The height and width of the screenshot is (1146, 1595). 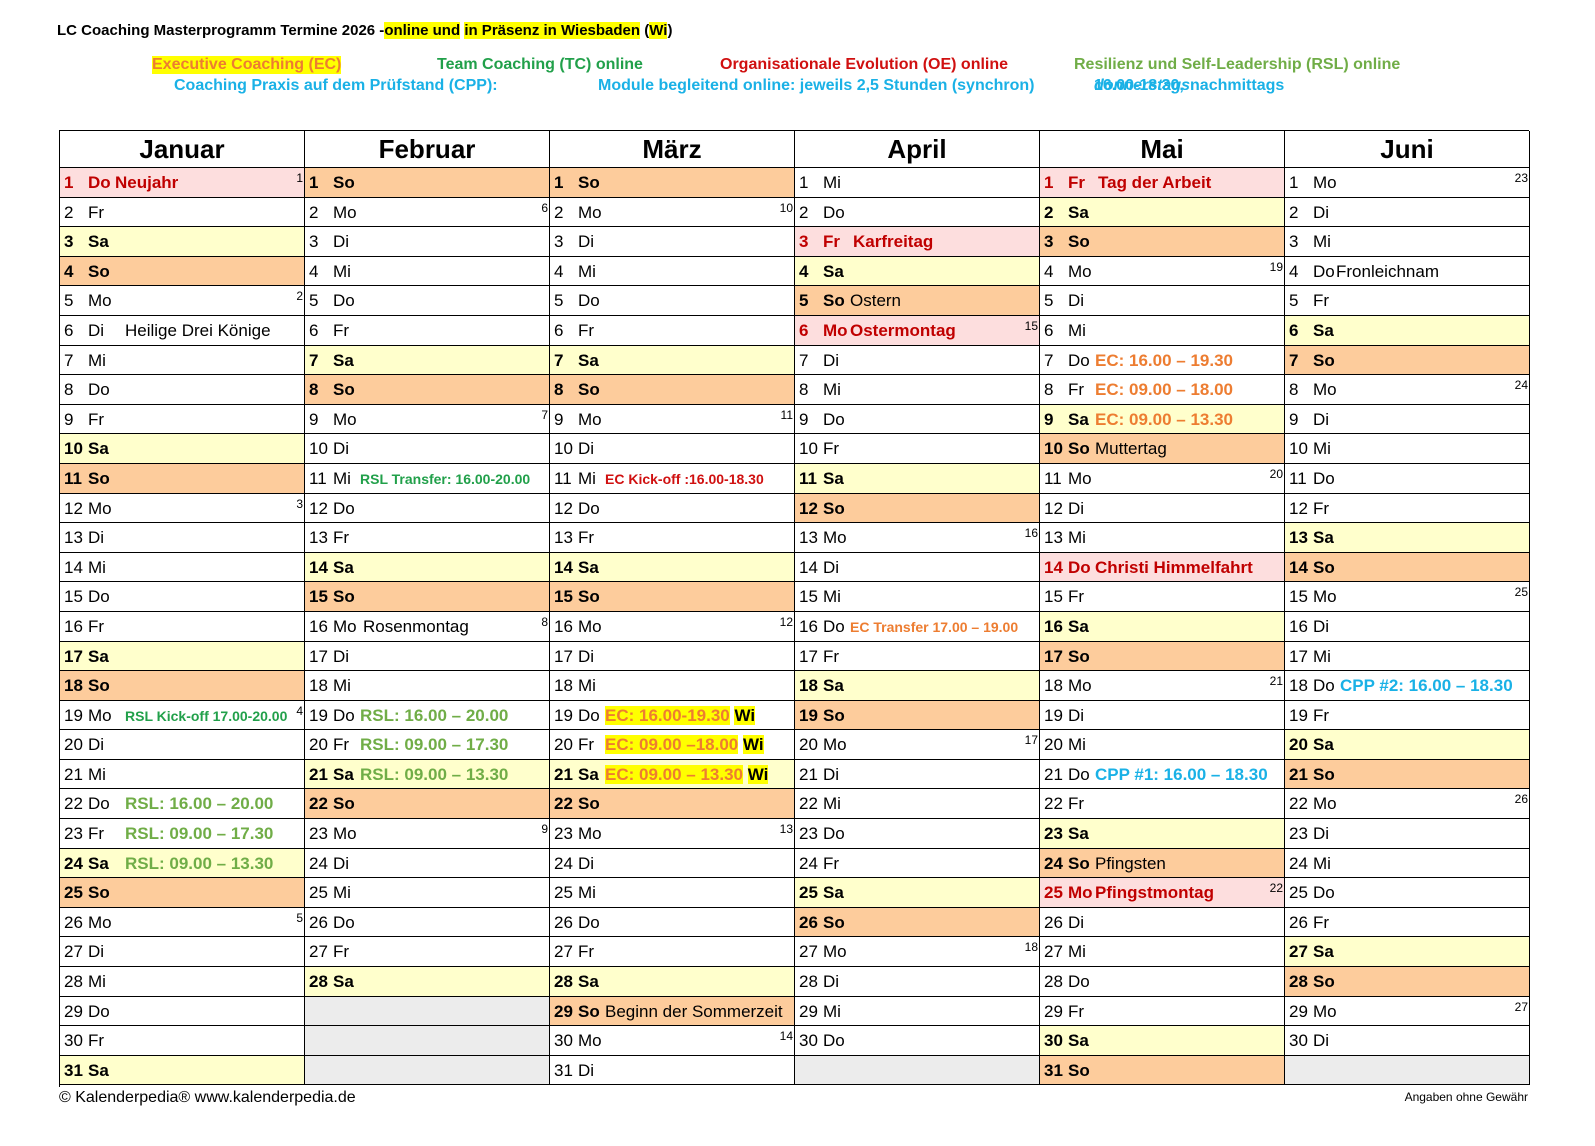 I want to click on day-row: 7 Mi, so click(x=182, y=360).